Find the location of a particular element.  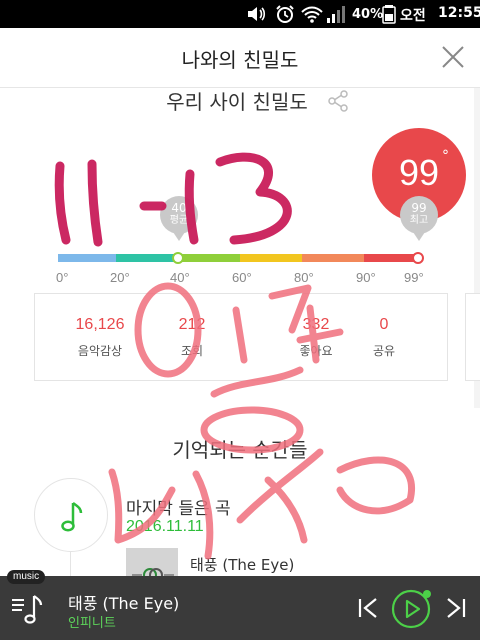

tick-label: 0° is located at coordinates (62, 277).